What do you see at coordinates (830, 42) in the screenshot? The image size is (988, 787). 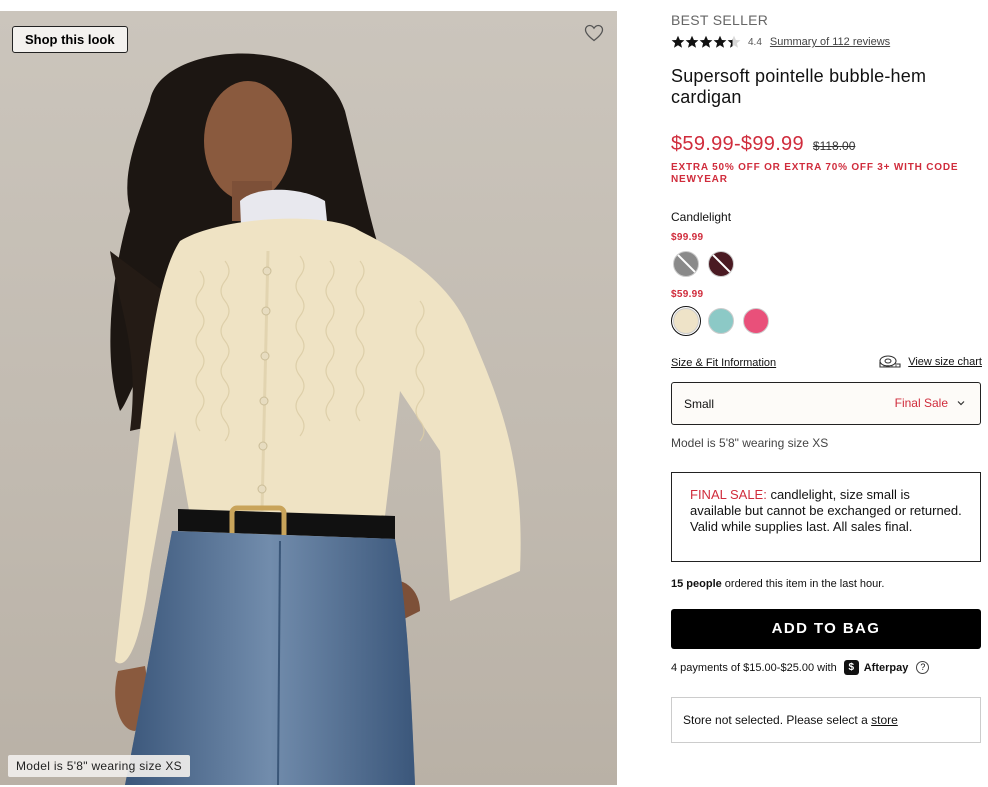 I see `reviews-summary-link: Summary of 112 reviews` at bounding box center [830, 42].